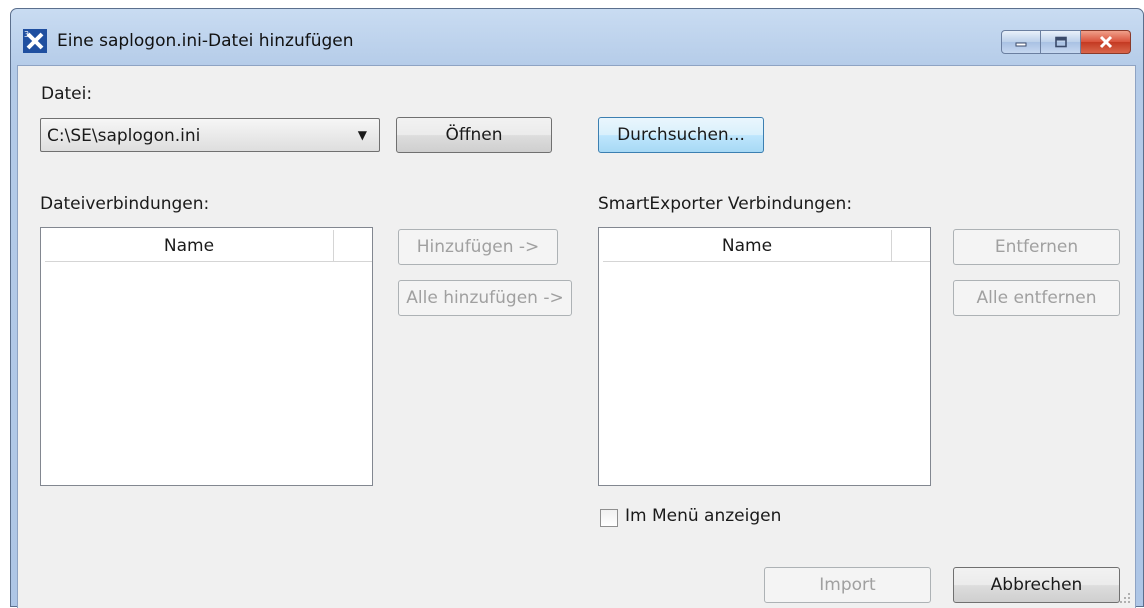 The width and height of the screenshot is (1144, 608). Describe the element at coordinates (35, 41) in the screenshot. I see `app-x-icon: 3` at that location.